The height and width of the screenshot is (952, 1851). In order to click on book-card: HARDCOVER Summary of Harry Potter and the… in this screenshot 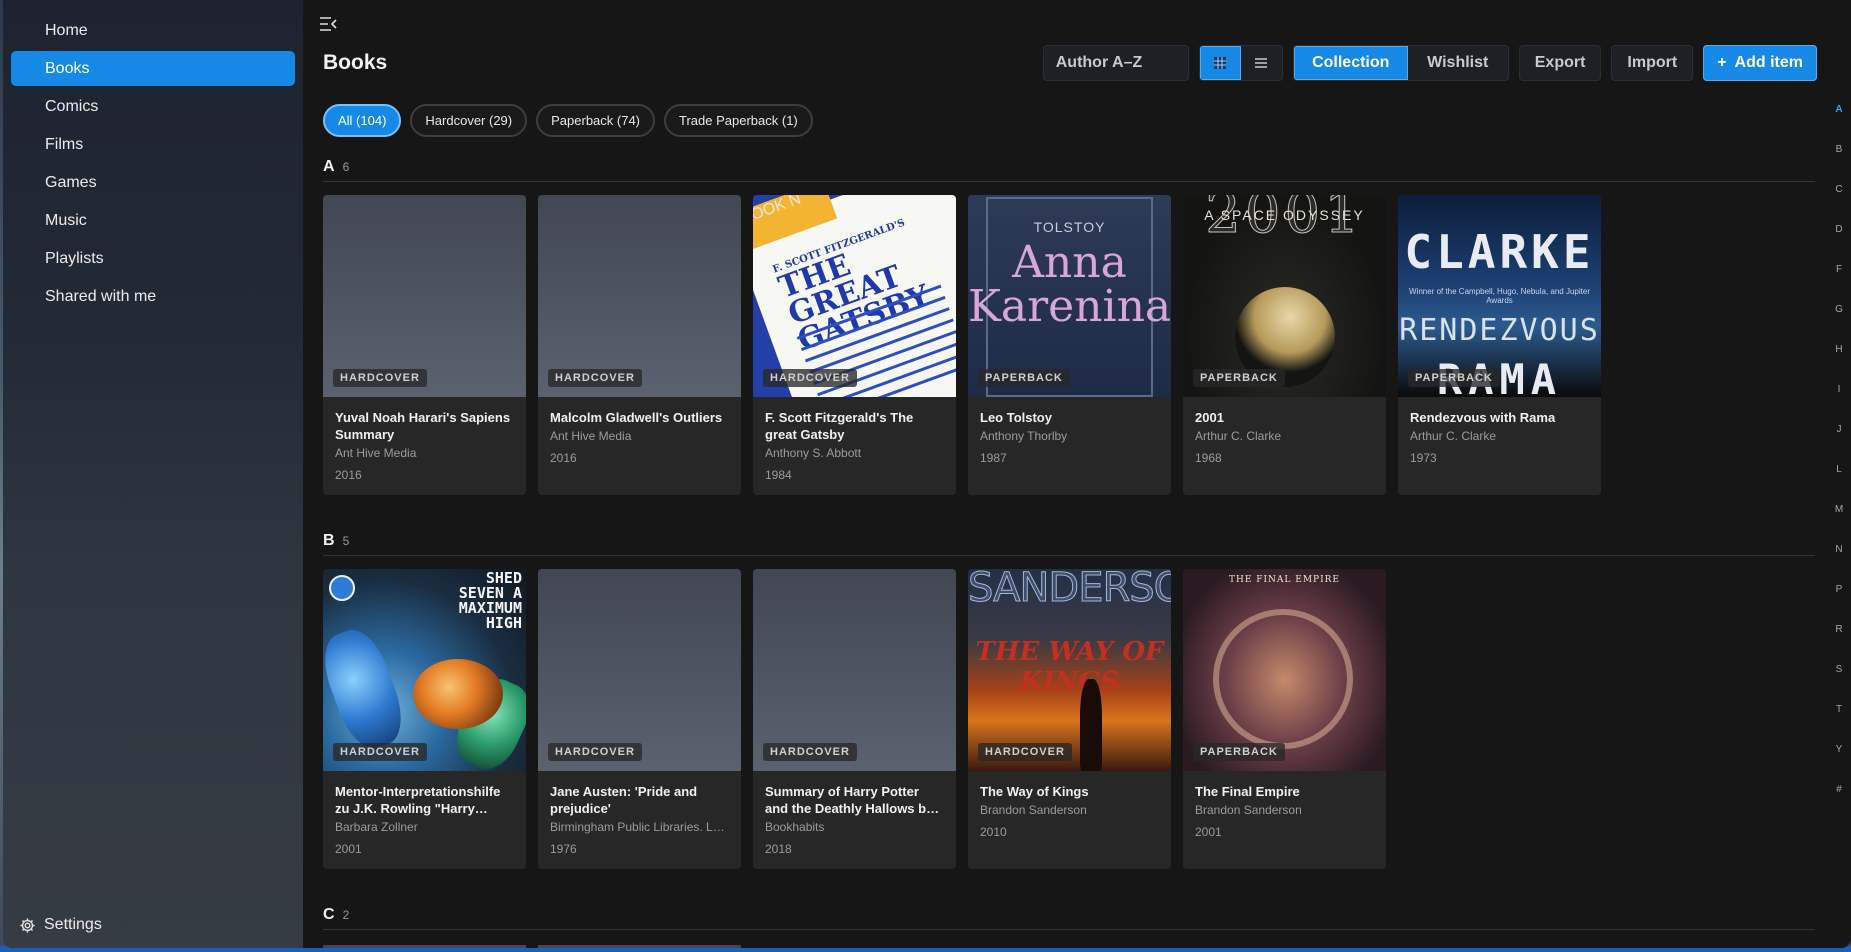, I will do `click(854, 719)`.